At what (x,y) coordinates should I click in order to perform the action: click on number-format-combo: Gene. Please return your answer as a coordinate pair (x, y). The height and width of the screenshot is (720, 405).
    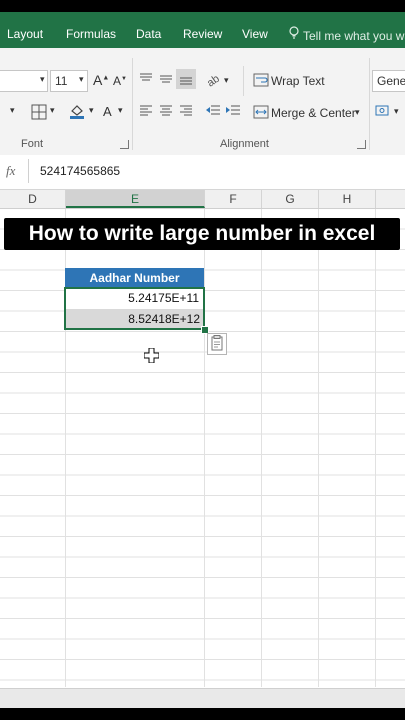
    Looking at the image, I should click on (388, 81).